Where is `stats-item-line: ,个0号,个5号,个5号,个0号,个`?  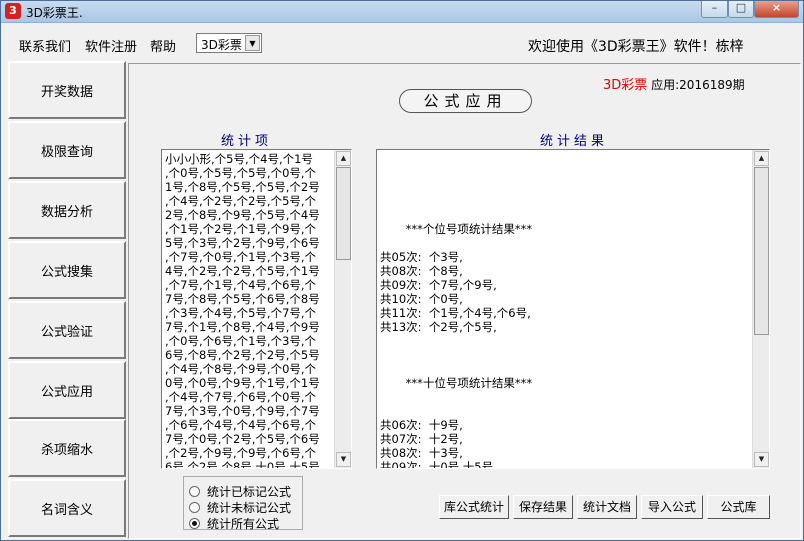
stats-item-line: ,个0号,个5号,个5号,个0号,个 is located at coordinates (241, 173).